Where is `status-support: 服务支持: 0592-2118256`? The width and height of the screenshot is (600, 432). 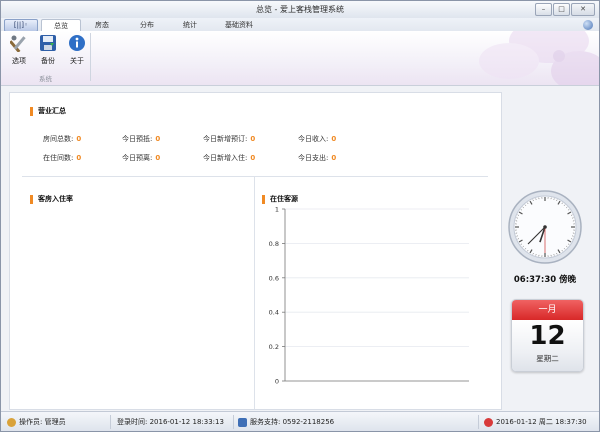 status-support: 服务支持: 0592-2118256 is located at coordinates (286, 422).